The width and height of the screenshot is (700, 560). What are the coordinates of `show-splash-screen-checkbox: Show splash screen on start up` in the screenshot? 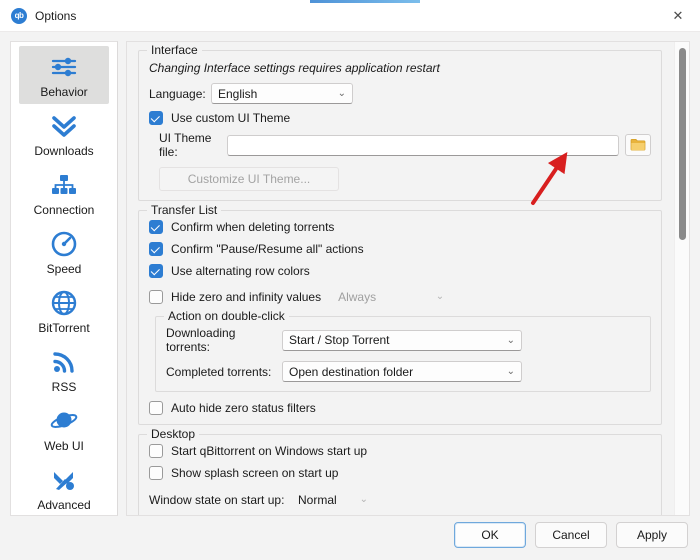 It's located at (400, 473).